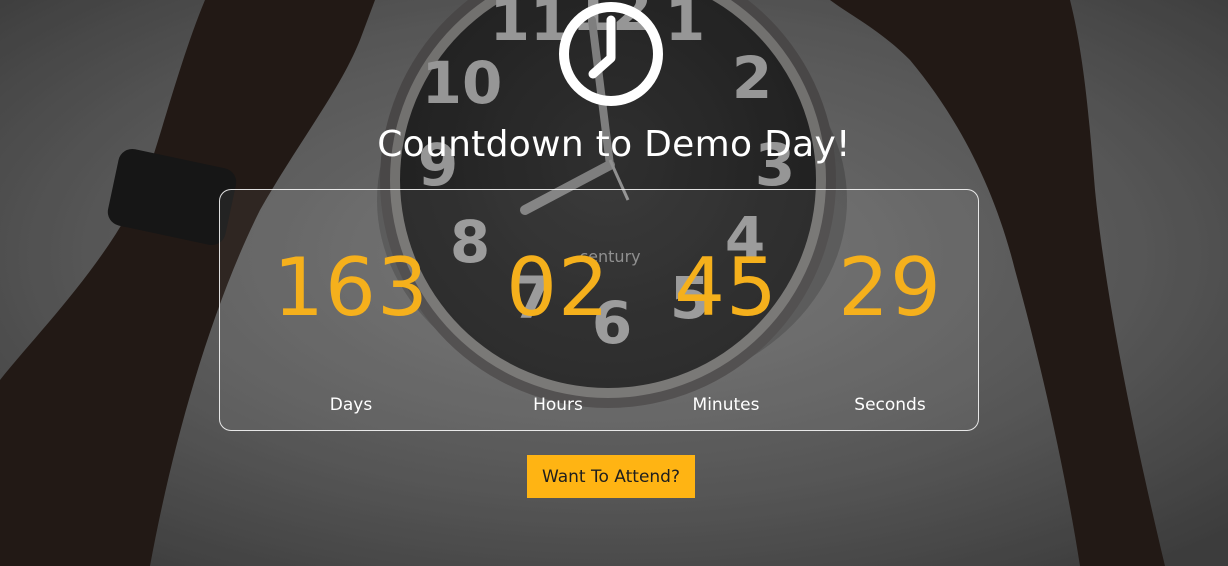 This screenshot has width=1228, height=566. What do you see at coordinates (611, 476) in the screenshot?
I see `want-to-attend-button: Want To Attend?` at bounding box center [611, 476].